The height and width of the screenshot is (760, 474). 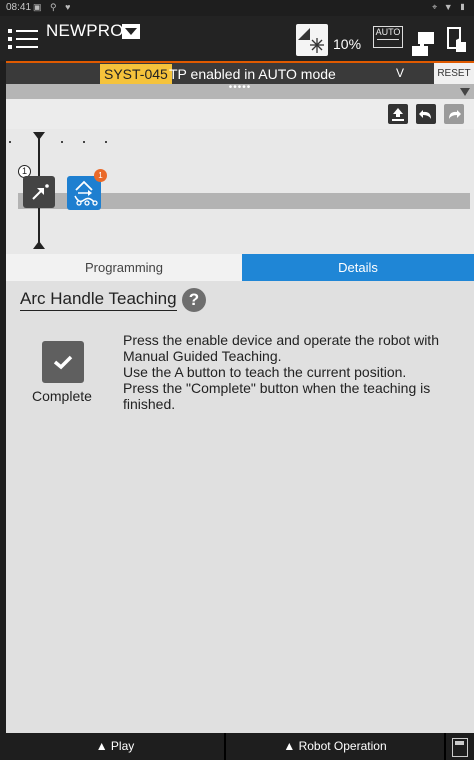 What do you see at coordinates (465, 92) in the screenshot?
I see `collapse-arrow-icon` at bounding box center [465, 92].